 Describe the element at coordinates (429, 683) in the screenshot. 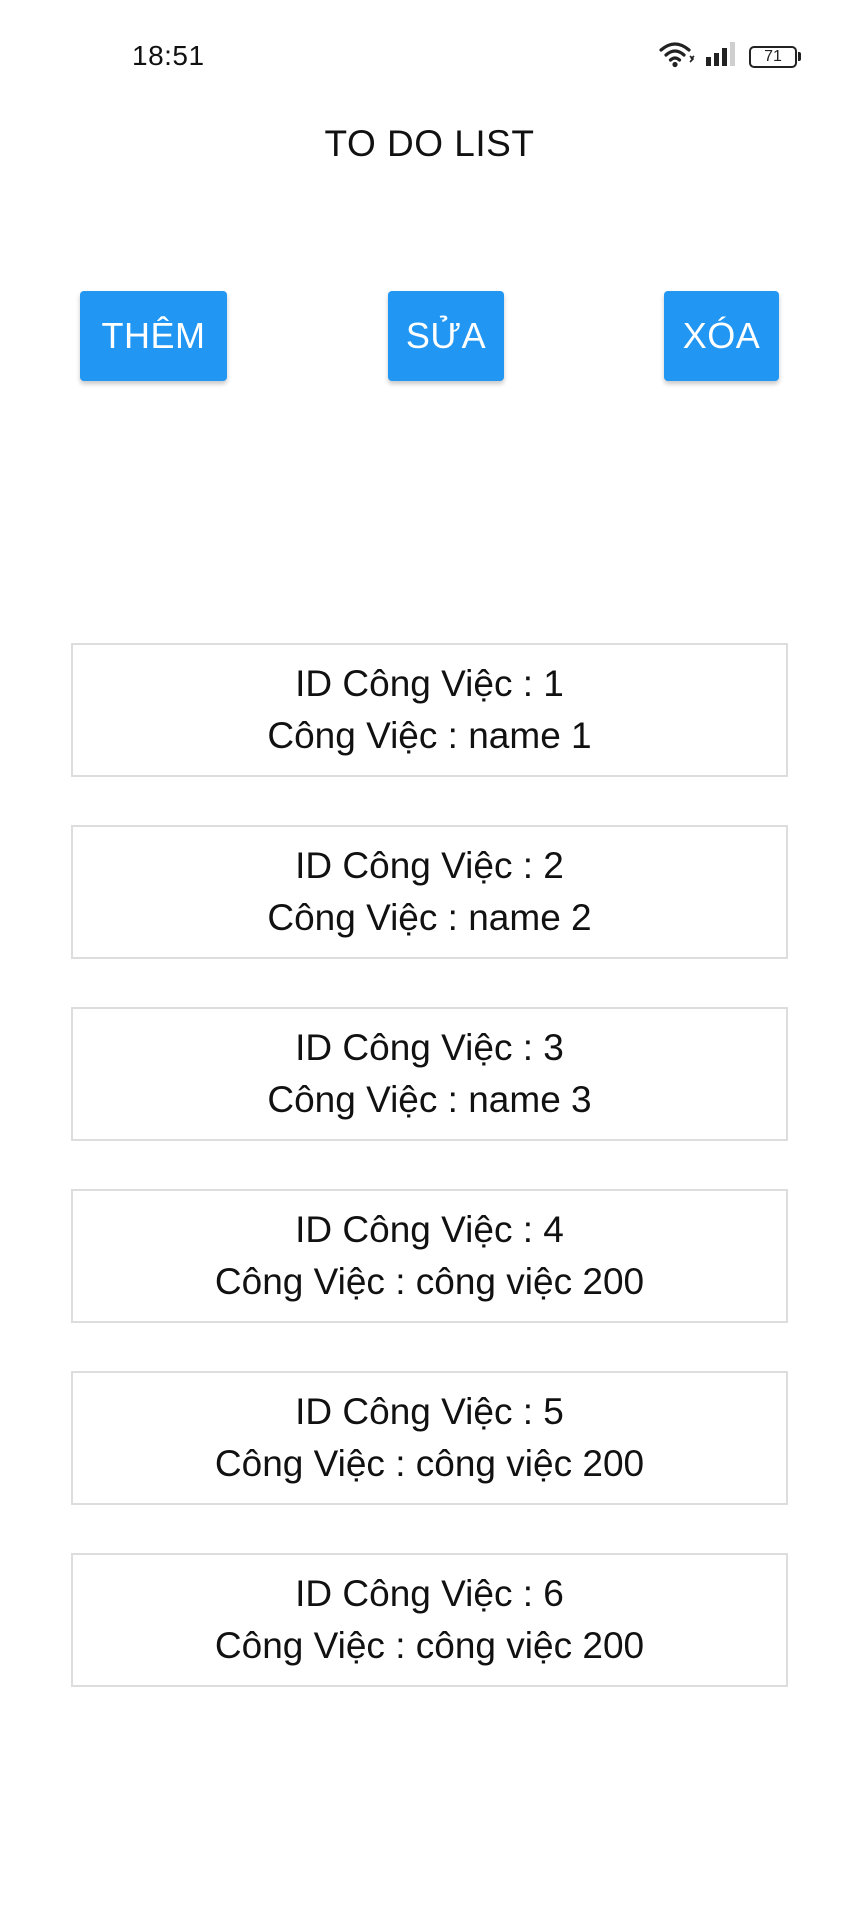

I see `task-id: ID Công Việc : 1` at that location.